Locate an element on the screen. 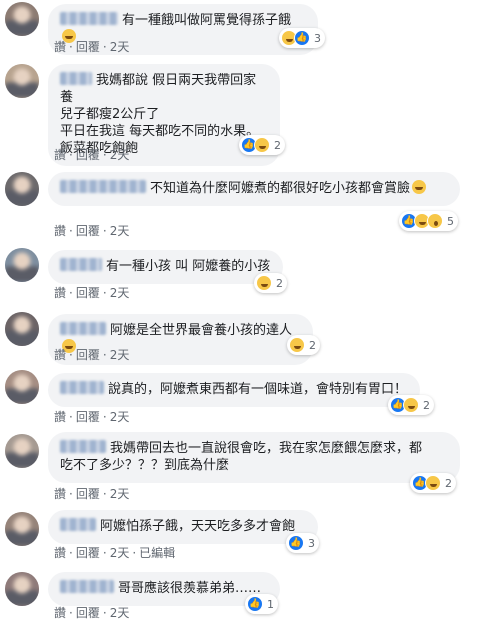 The width and height of the screenshot is (482, 630). reaction-summary: 👍 1 is located at coordinates (261, 604).